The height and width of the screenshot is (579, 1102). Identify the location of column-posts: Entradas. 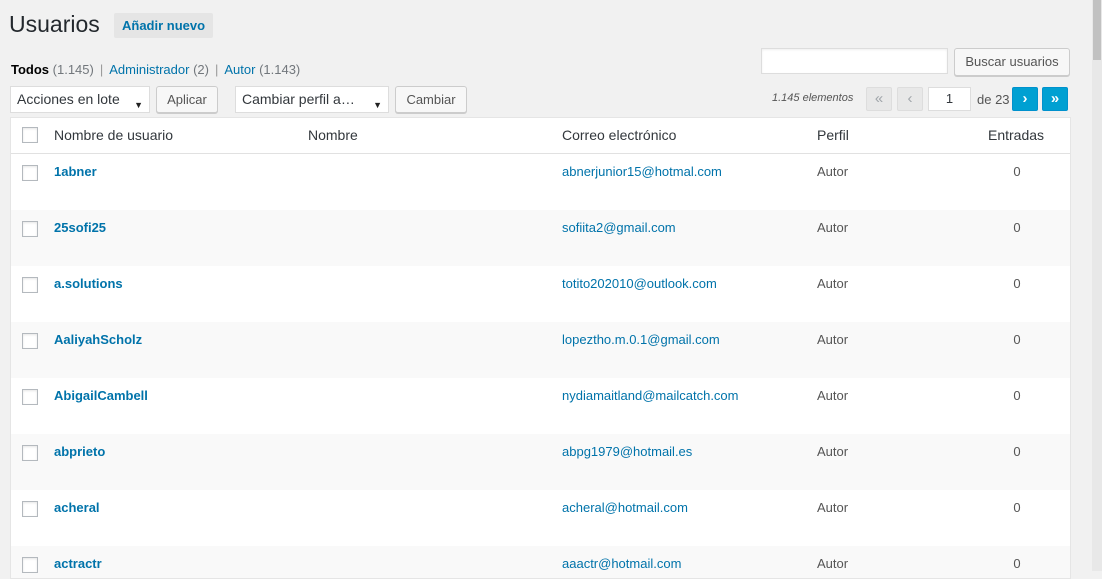
(1016, 135).